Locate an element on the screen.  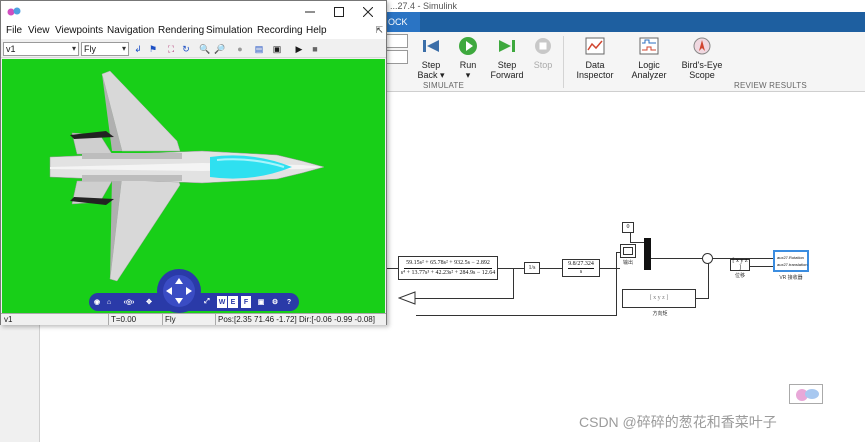
step-back-caret: ▾ is located at coordinates (442, 75).